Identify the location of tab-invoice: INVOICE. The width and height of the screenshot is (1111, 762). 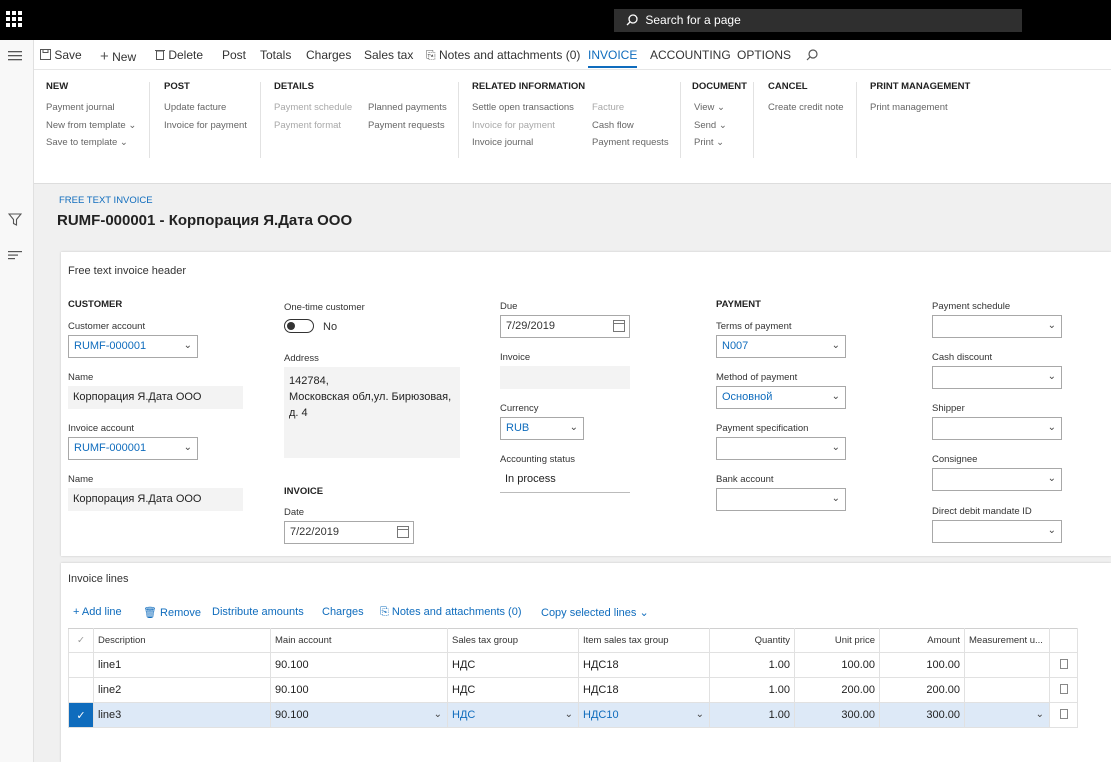
(613, 58).